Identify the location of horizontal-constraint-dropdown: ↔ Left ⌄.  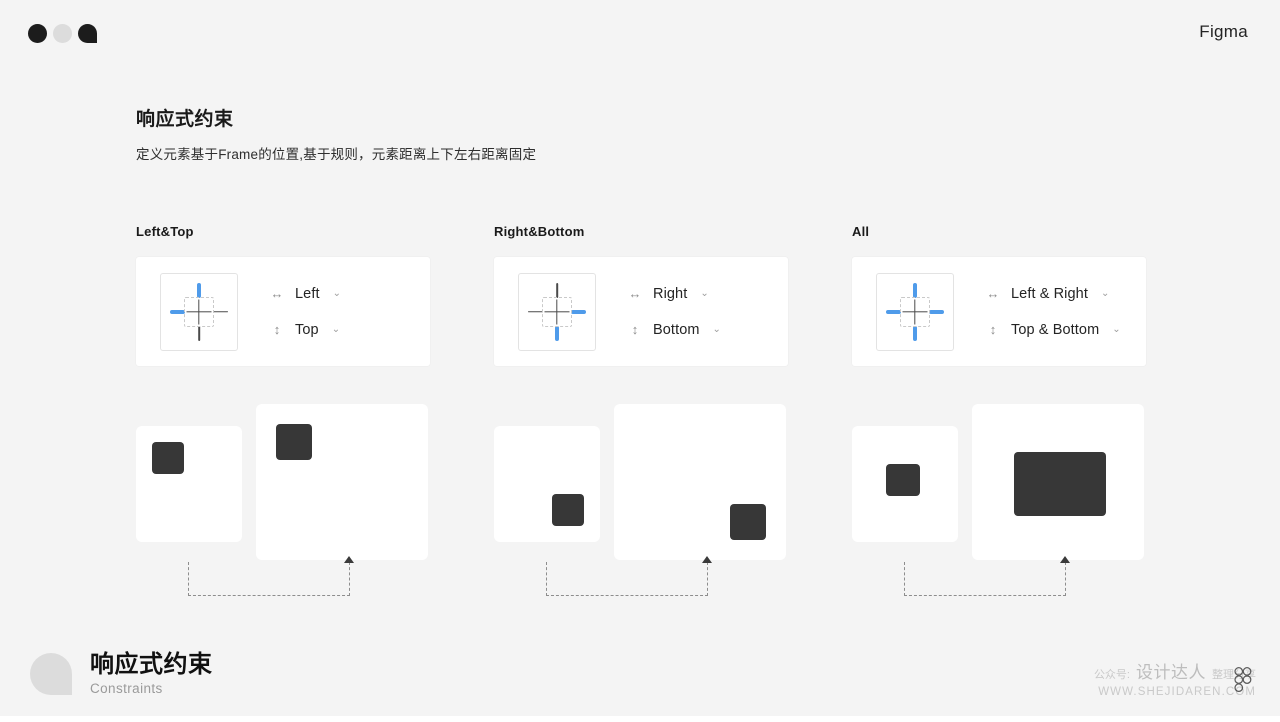
(305, 294).